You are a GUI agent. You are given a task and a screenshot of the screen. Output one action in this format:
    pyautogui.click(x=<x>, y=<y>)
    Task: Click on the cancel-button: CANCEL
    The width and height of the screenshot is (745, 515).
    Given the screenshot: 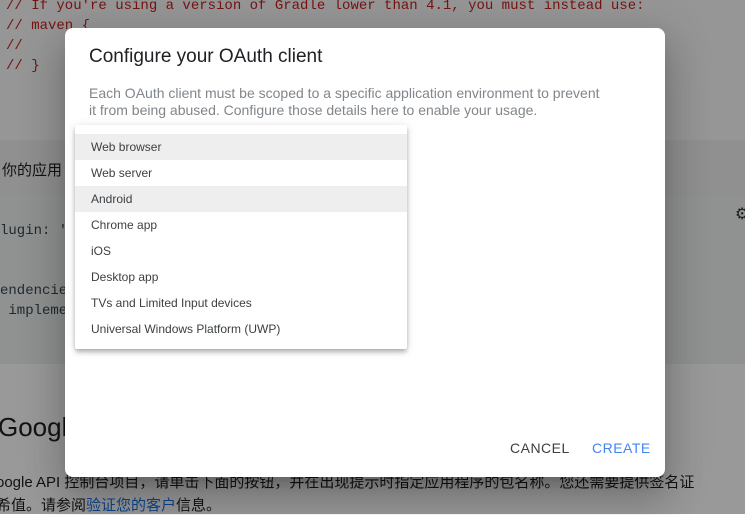 What is the action you would take?
    pyautogui.click(x=540, y=448)
    